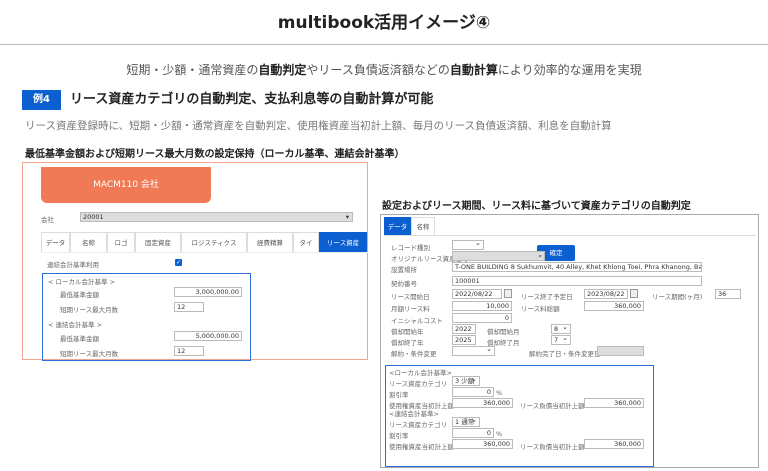 This screenshot has height=471, width=768. What do you see at coordinates (404, 284) in the screenshot?
I see `contract-no-label: 契約番号` at bounding box center [404, 284].